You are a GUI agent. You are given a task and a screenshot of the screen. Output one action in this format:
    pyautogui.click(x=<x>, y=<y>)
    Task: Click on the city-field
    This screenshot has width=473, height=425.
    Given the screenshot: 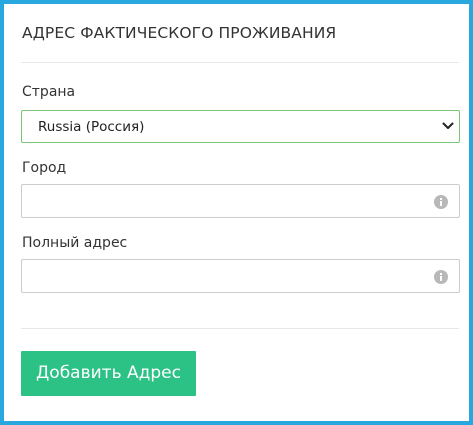 What is the action you would take?
    pyautogui.click(x=240, y=201)
    